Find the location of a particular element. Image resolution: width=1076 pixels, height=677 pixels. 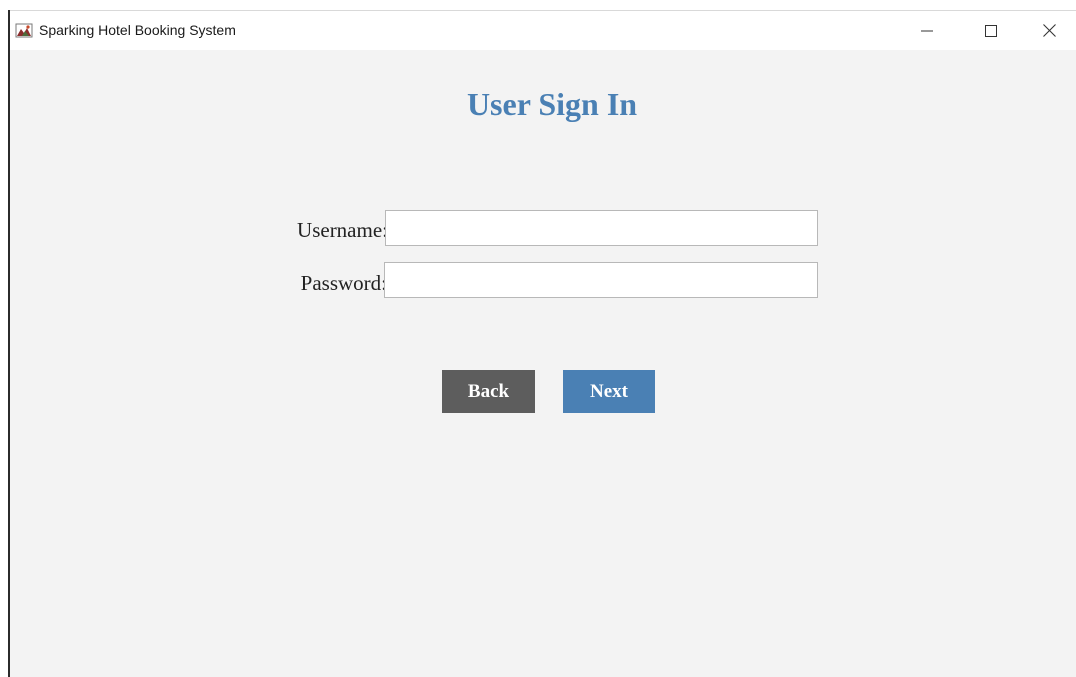

maximize-icon is located at coordinates (991, 30).